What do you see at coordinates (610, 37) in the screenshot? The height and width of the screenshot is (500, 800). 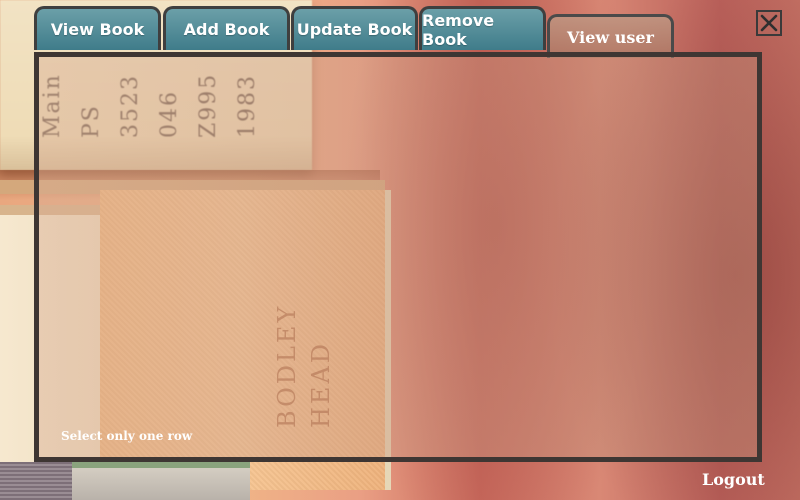 I see `tab-label: View user` at bounding box center [610, 37].